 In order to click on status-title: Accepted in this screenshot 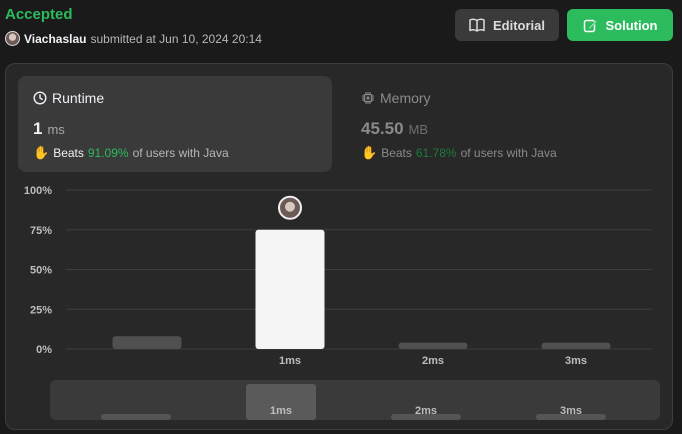, I will do `click(39, 14)`.